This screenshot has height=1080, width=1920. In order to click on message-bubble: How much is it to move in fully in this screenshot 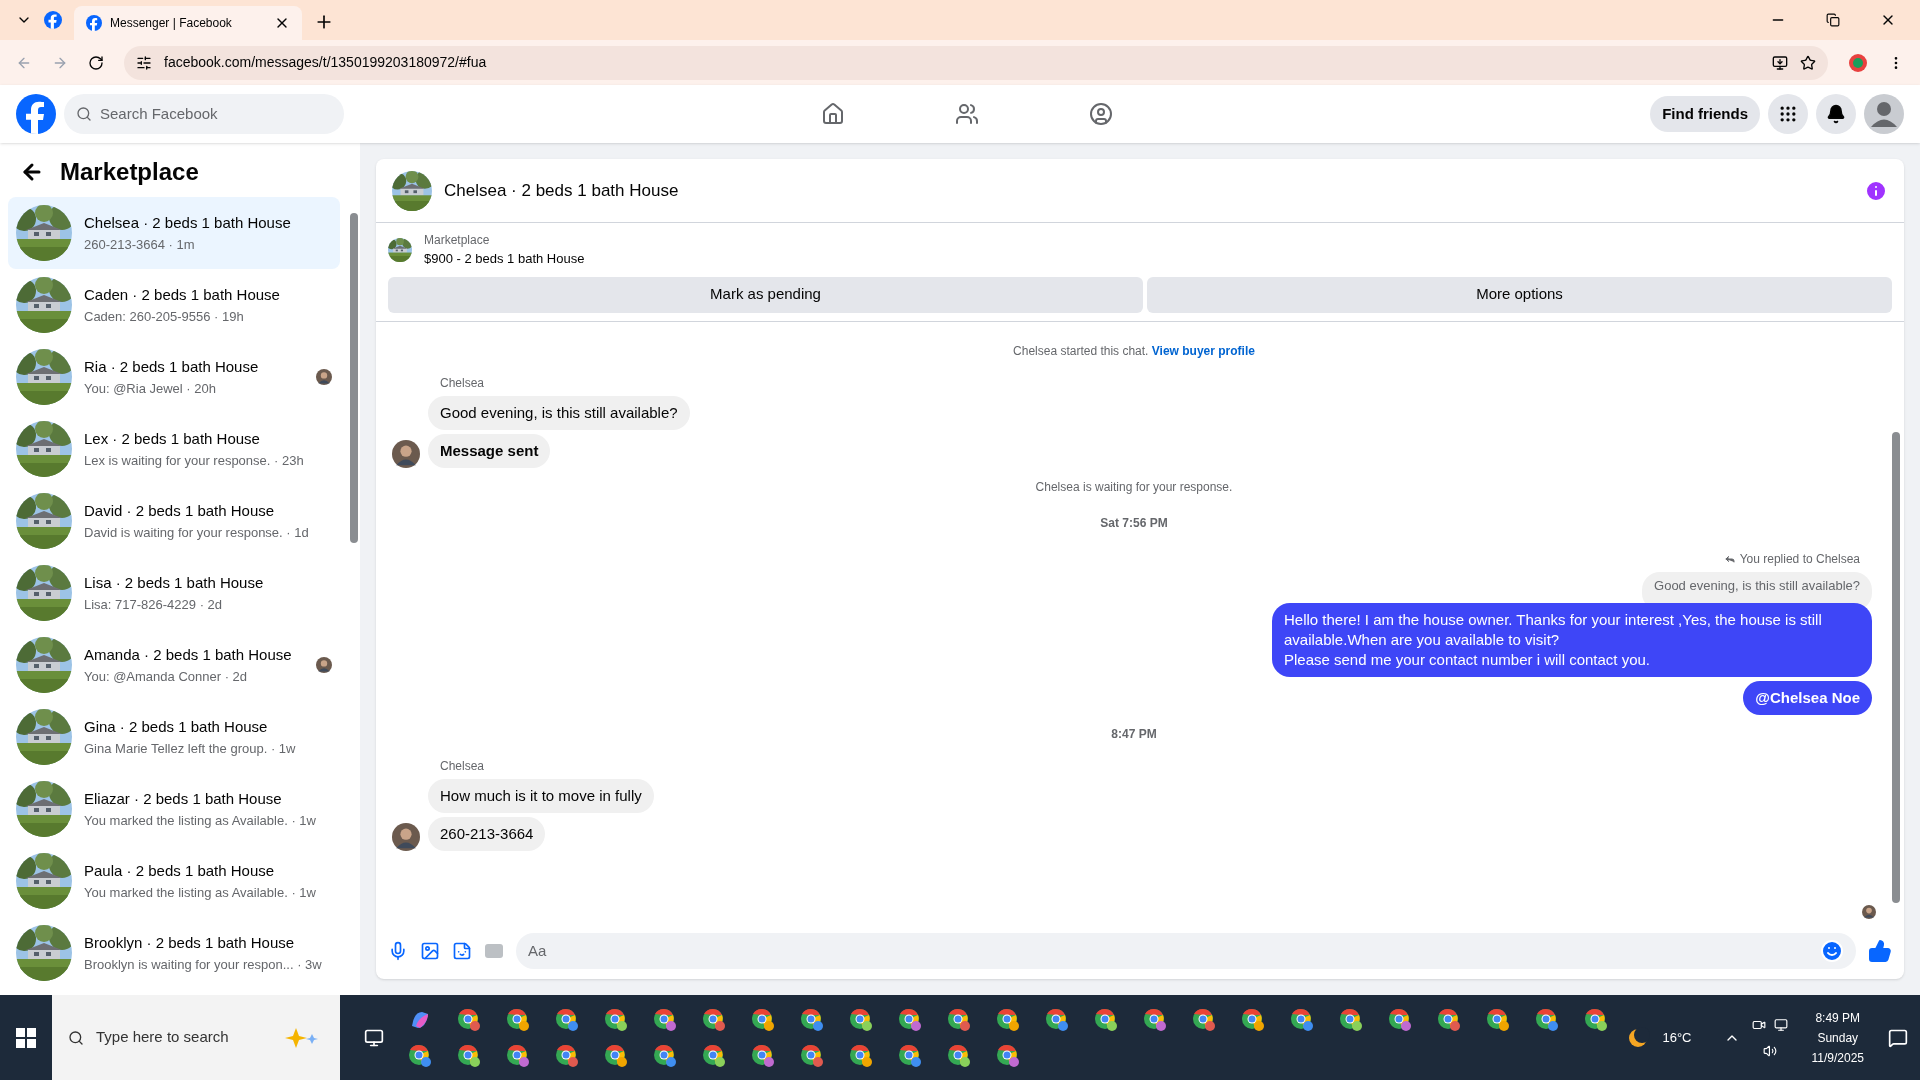, I will do `click(541, 796)`.